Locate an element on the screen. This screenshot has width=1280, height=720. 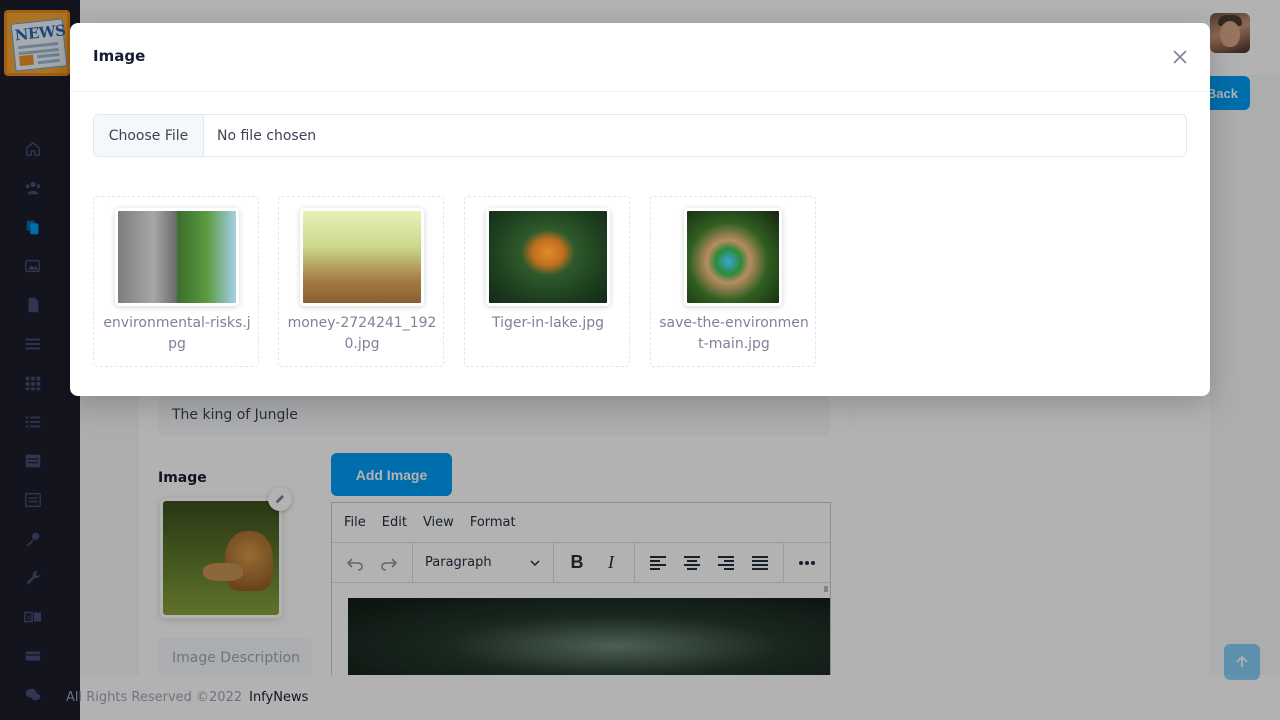
gallery-filename: Tiger-in-lake.jpg is located at coordinates (548, 323).